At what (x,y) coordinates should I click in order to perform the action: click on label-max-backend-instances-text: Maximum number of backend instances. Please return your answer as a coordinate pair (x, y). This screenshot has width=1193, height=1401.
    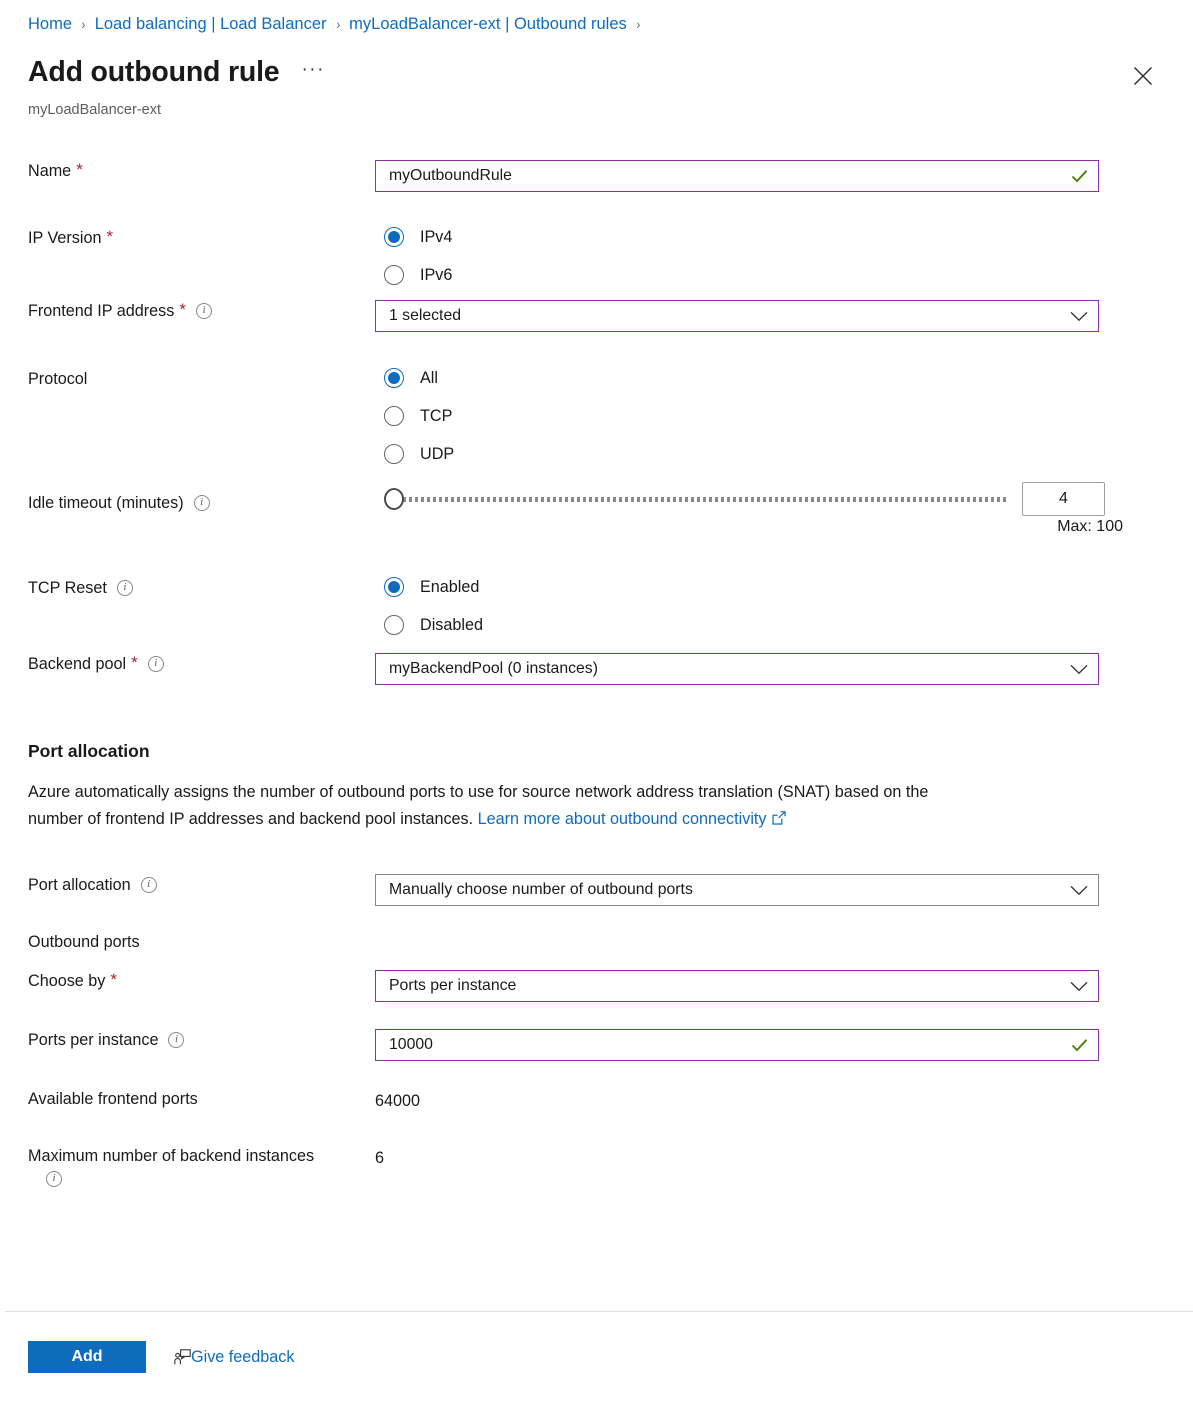
    Looking at the image, I should click on (171, 1156).